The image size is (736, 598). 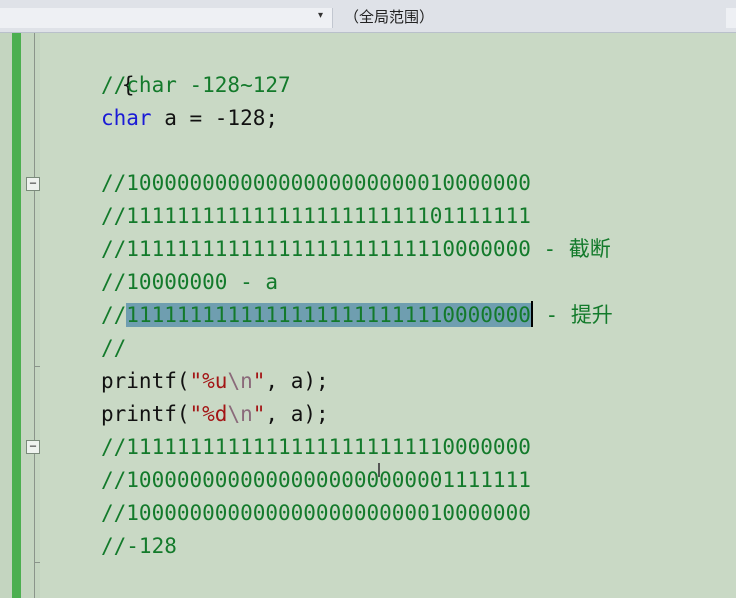 What do you see at coordinates (190, 282) in the screenshot?
I see `comment: //10000000 - a` at bounding box center [190, 282].